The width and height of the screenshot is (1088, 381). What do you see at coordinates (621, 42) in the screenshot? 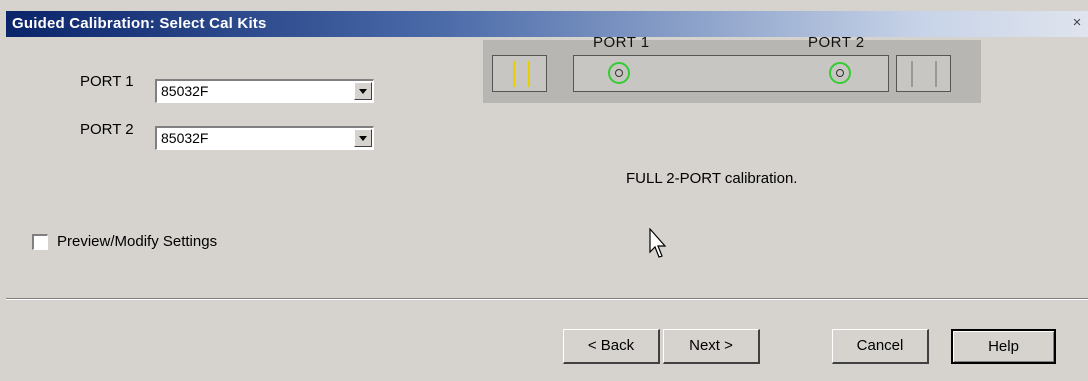
I see `diagram-port1-label: PORT 1` at bounding box center [621, 42].